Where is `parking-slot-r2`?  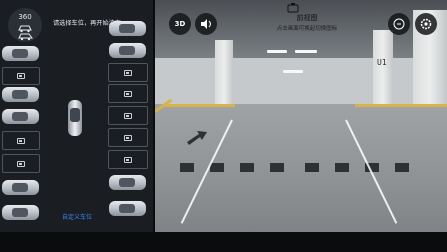
parking-slot-r2 is located at coordinates (127, 51).